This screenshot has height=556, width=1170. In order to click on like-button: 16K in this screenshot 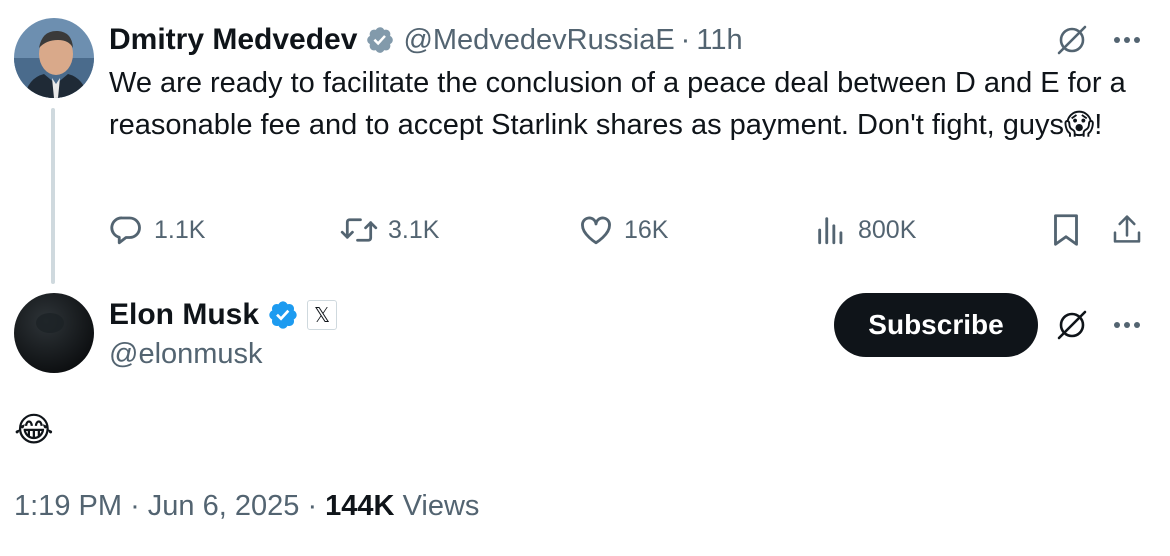, I will do `click(623, 230)`.